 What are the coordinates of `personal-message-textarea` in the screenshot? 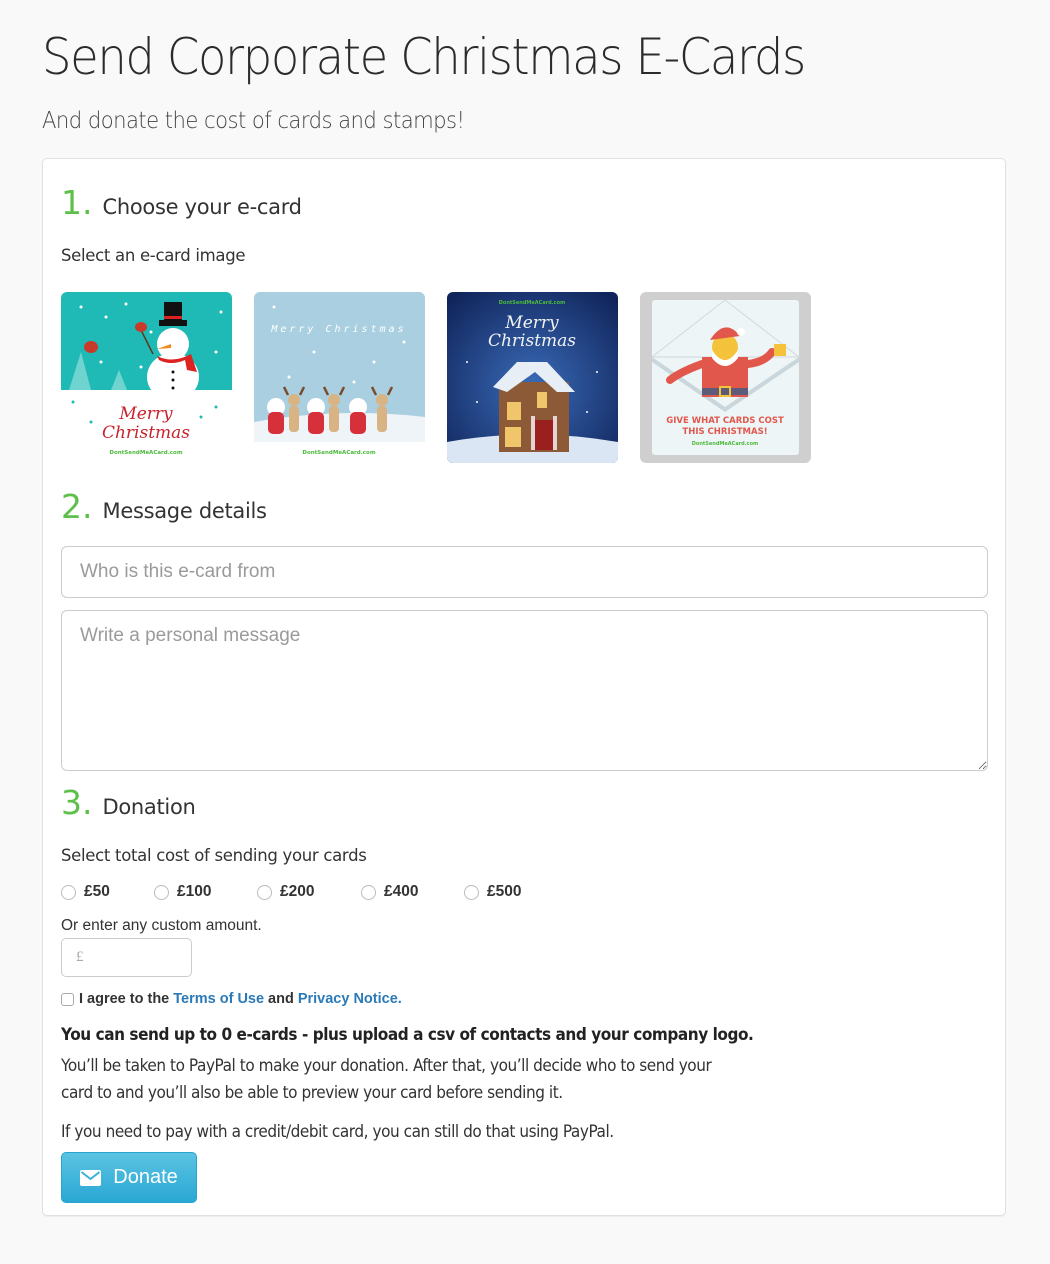 It's located at (524, 690).